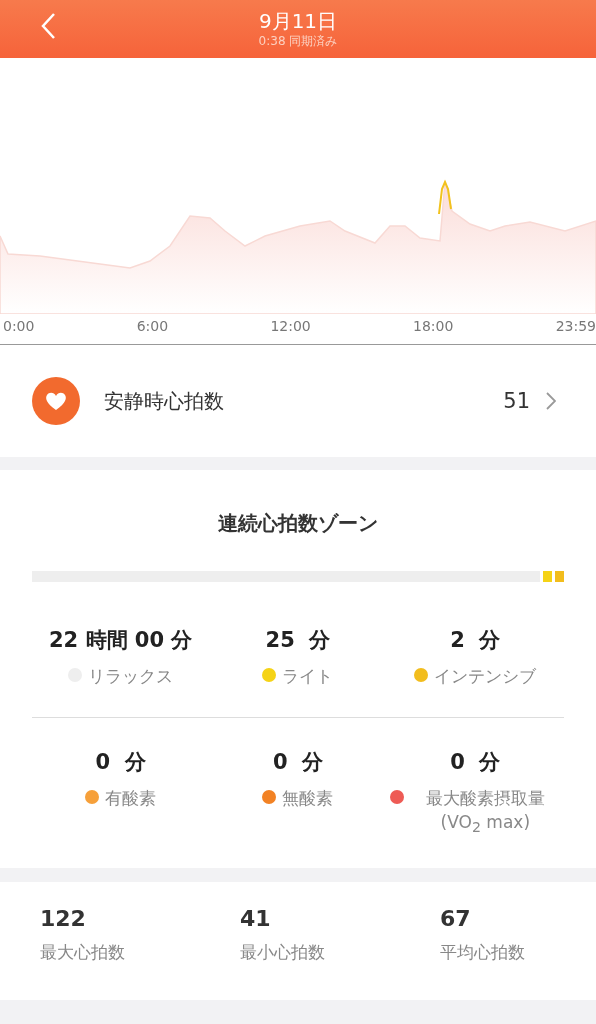  I want to click on zone-label: 有酸素, so click(131, 798).